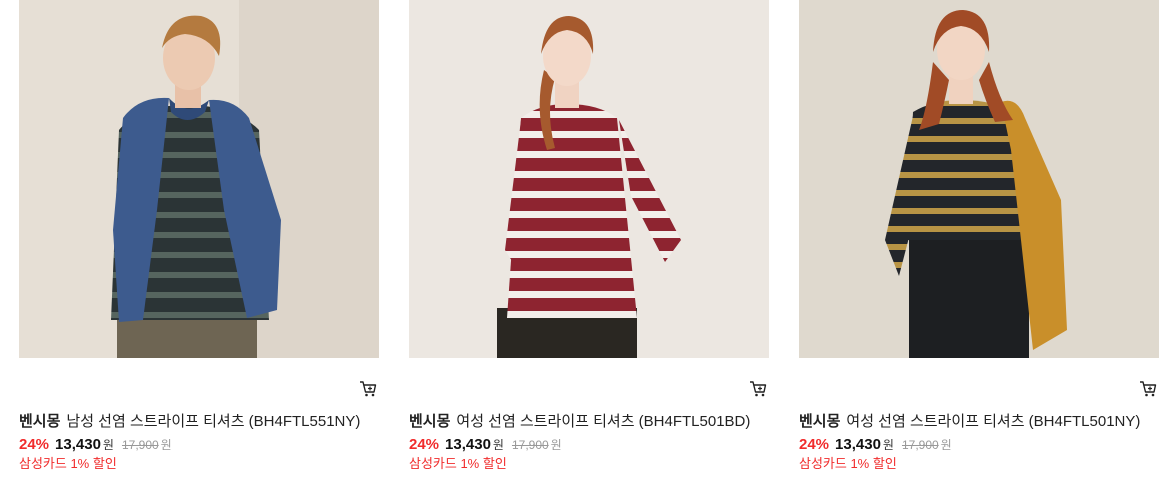 The width and height of the screenshot is (1168, 485). What do you see at coordinates (993, 421) in the screenshot?
I see `product-title: 여성 선염 스트라이프 티셔츠 (BH4FTL501NY)` at bounding box center [993, 421].